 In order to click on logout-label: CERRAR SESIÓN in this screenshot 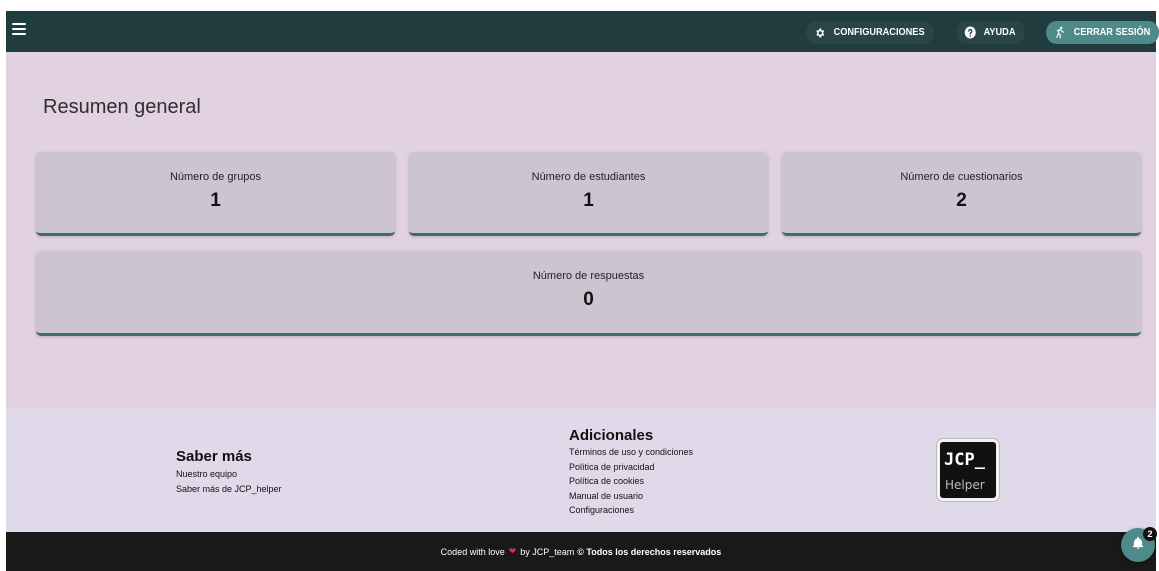, I will do `click(1112, 32)`.